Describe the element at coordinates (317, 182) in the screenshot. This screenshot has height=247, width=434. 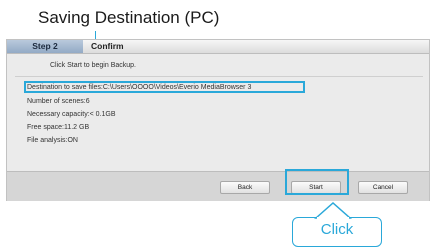
I see `start-highlight-frame` at that location.